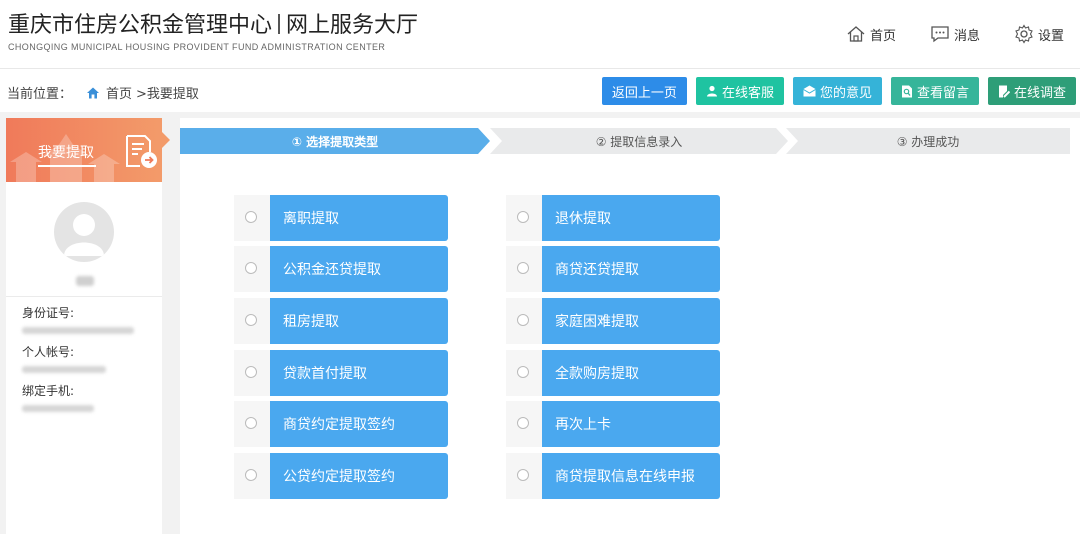  I want to click on id-number-label: 身份证号:, so click(48, 313).